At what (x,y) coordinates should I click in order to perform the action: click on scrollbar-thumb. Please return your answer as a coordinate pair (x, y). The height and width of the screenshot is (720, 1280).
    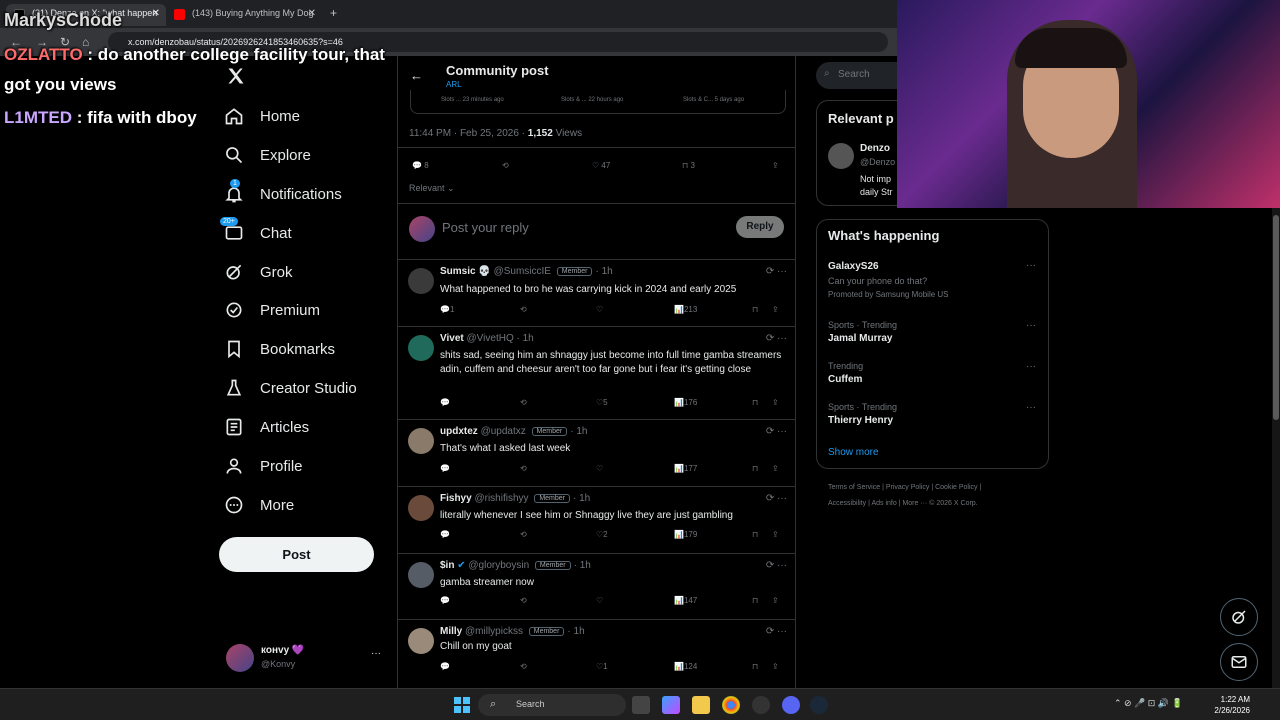
    Looking at the image, I should click on (1276, 317).